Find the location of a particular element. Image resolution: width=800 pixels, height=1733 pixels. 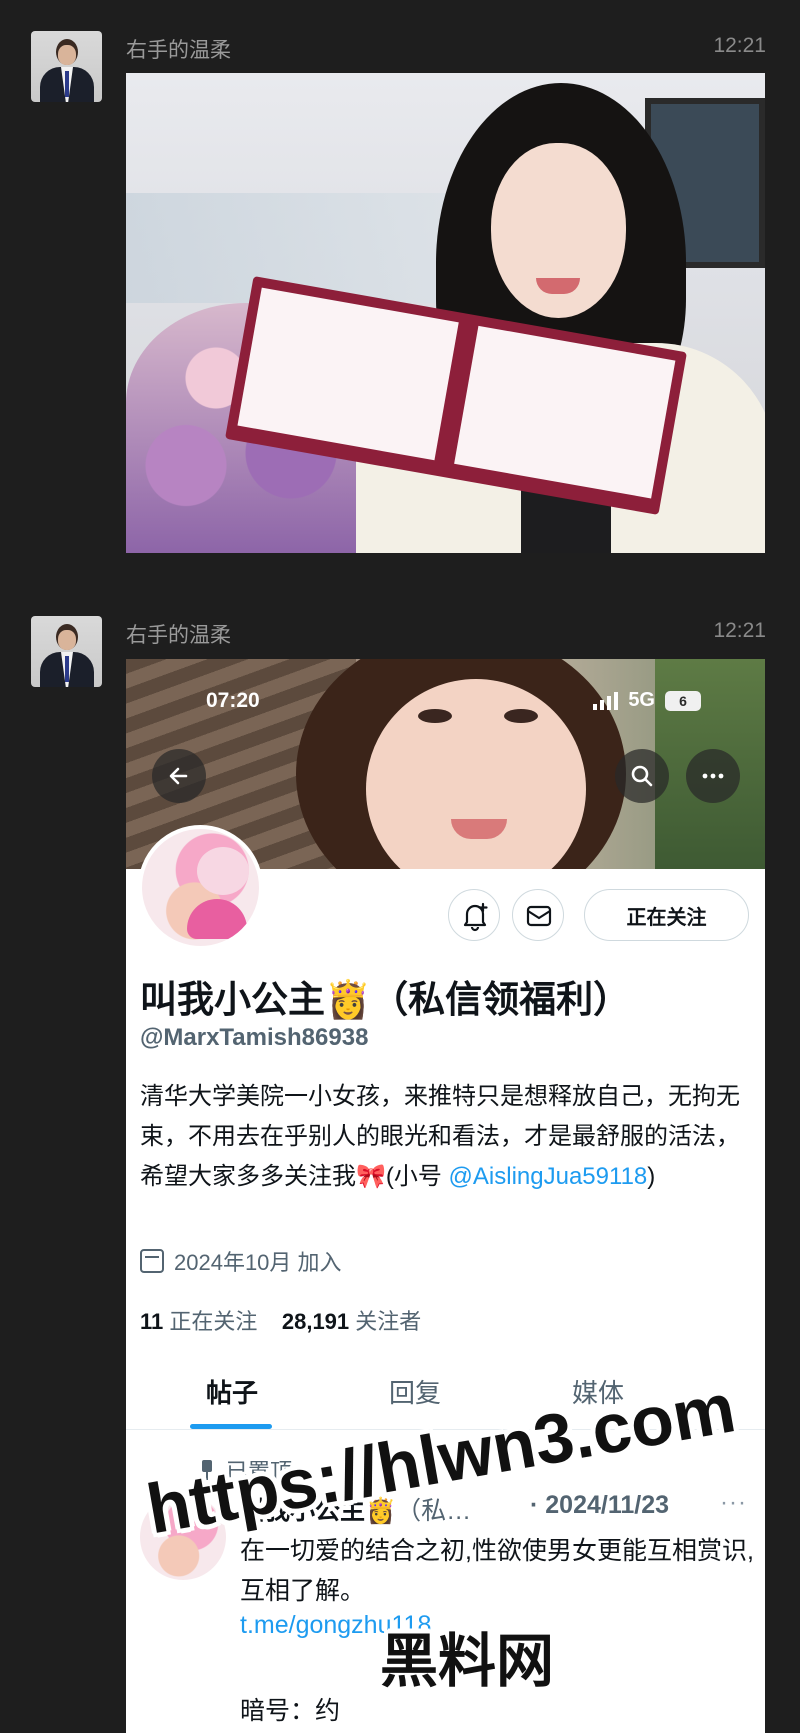

signal-icon is located at coordinates (606, 700).